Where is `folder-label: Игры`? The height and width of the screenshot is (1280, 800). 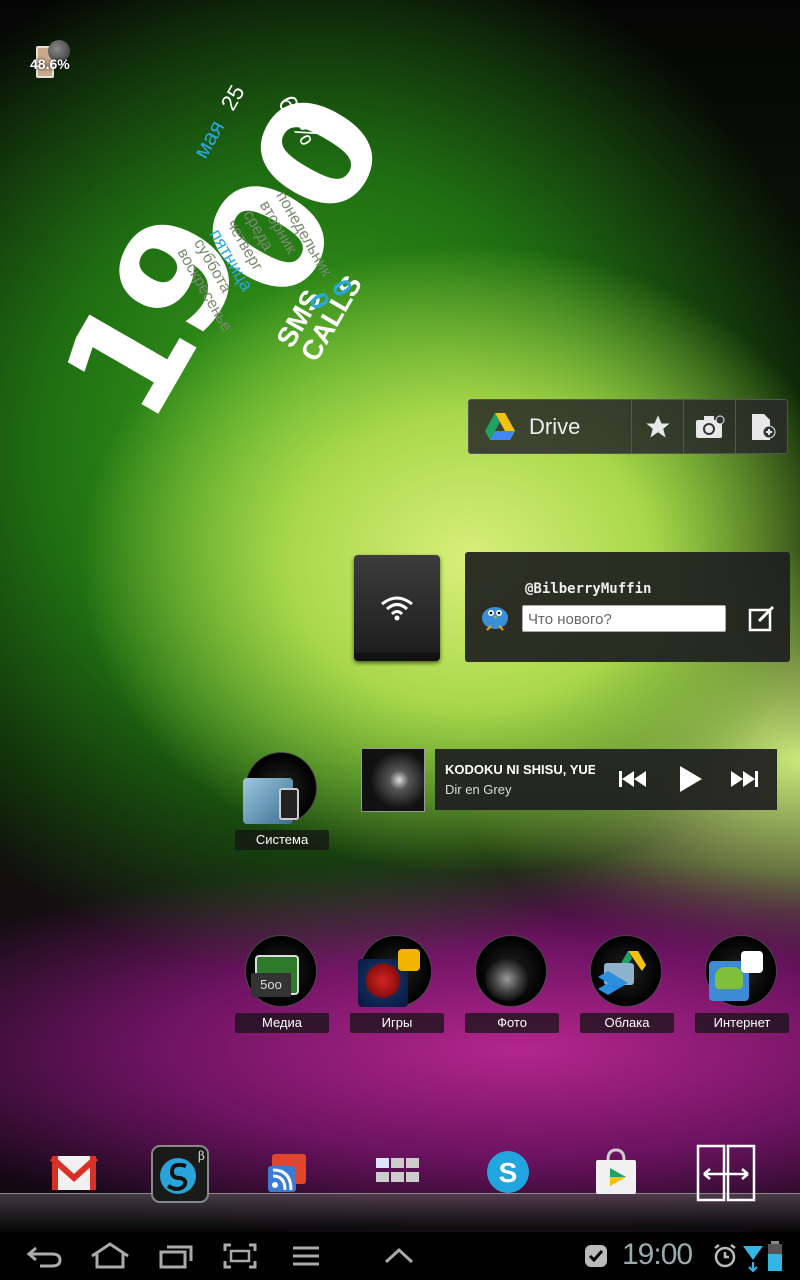
folder-label: Игры is located at coordinates (397, 1023).